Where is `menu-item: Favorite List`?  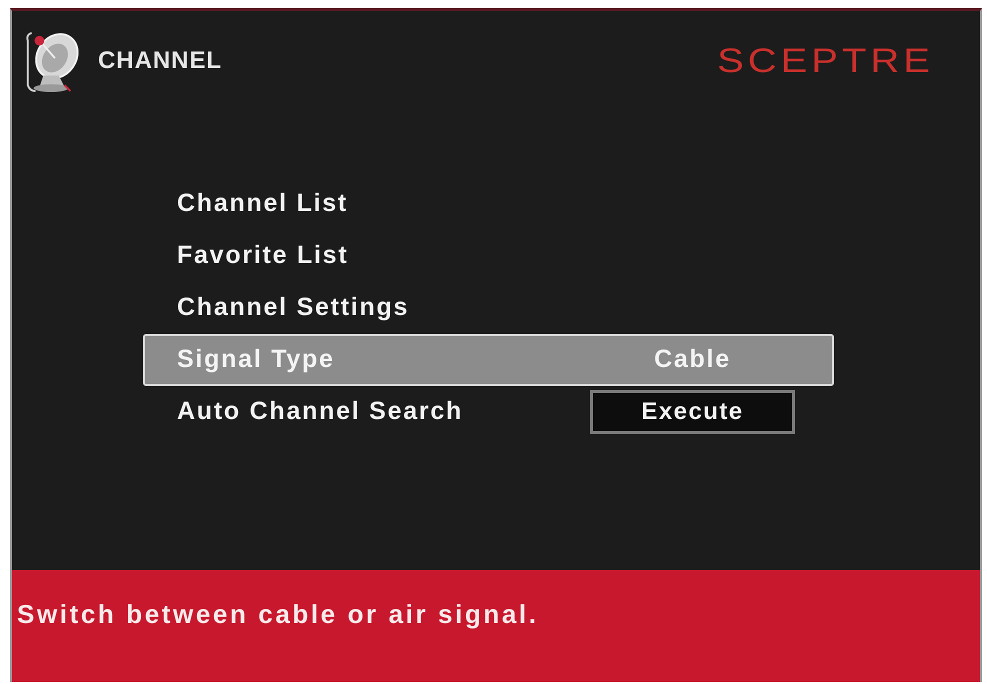 menu-item: Favorite List is located at coordinates (488, 256).